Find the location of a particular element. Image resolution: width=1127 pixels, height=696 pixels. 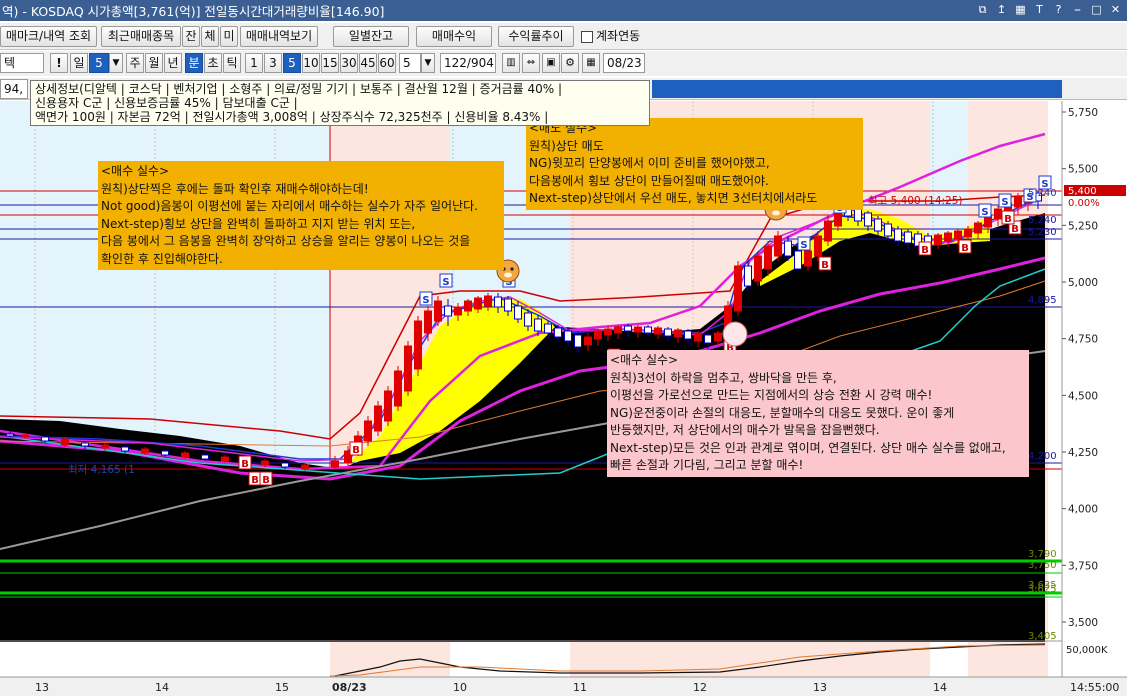

y-tick-label: 4,750 is located at coordinates (1083, 340).